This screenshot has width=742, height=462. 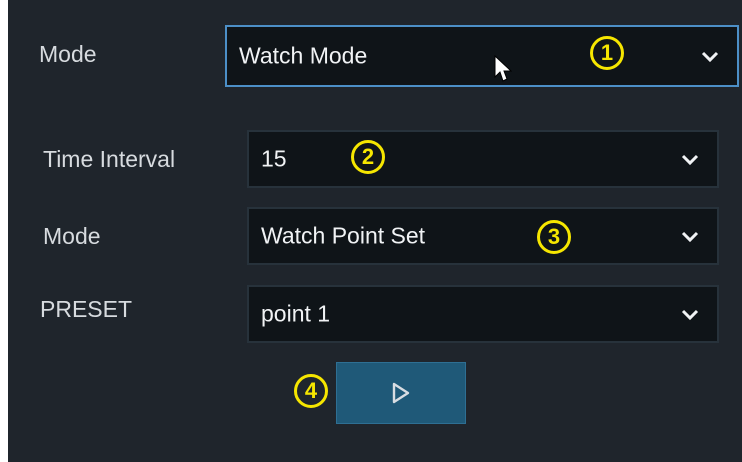 What do you see at coordinates (607, 53) in the screenshot?
I see `callout-badge-1: 1` at bounding box center [607, 53].